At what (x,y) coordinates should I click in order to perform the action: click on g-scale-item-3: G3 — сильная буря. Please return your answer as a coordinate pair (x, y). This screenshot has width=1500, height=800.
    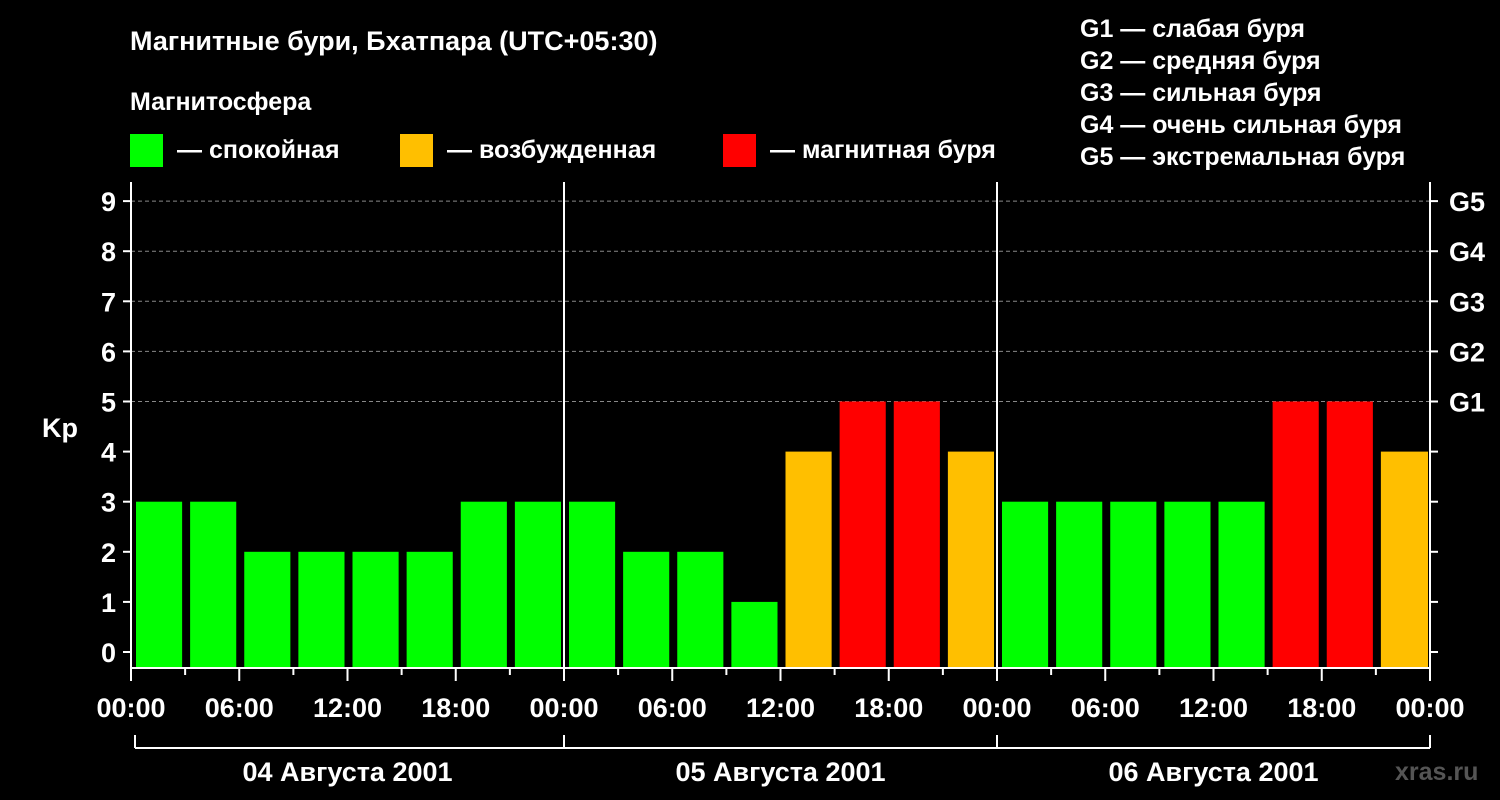
    Looking at the image, I should click on (1201, 93).